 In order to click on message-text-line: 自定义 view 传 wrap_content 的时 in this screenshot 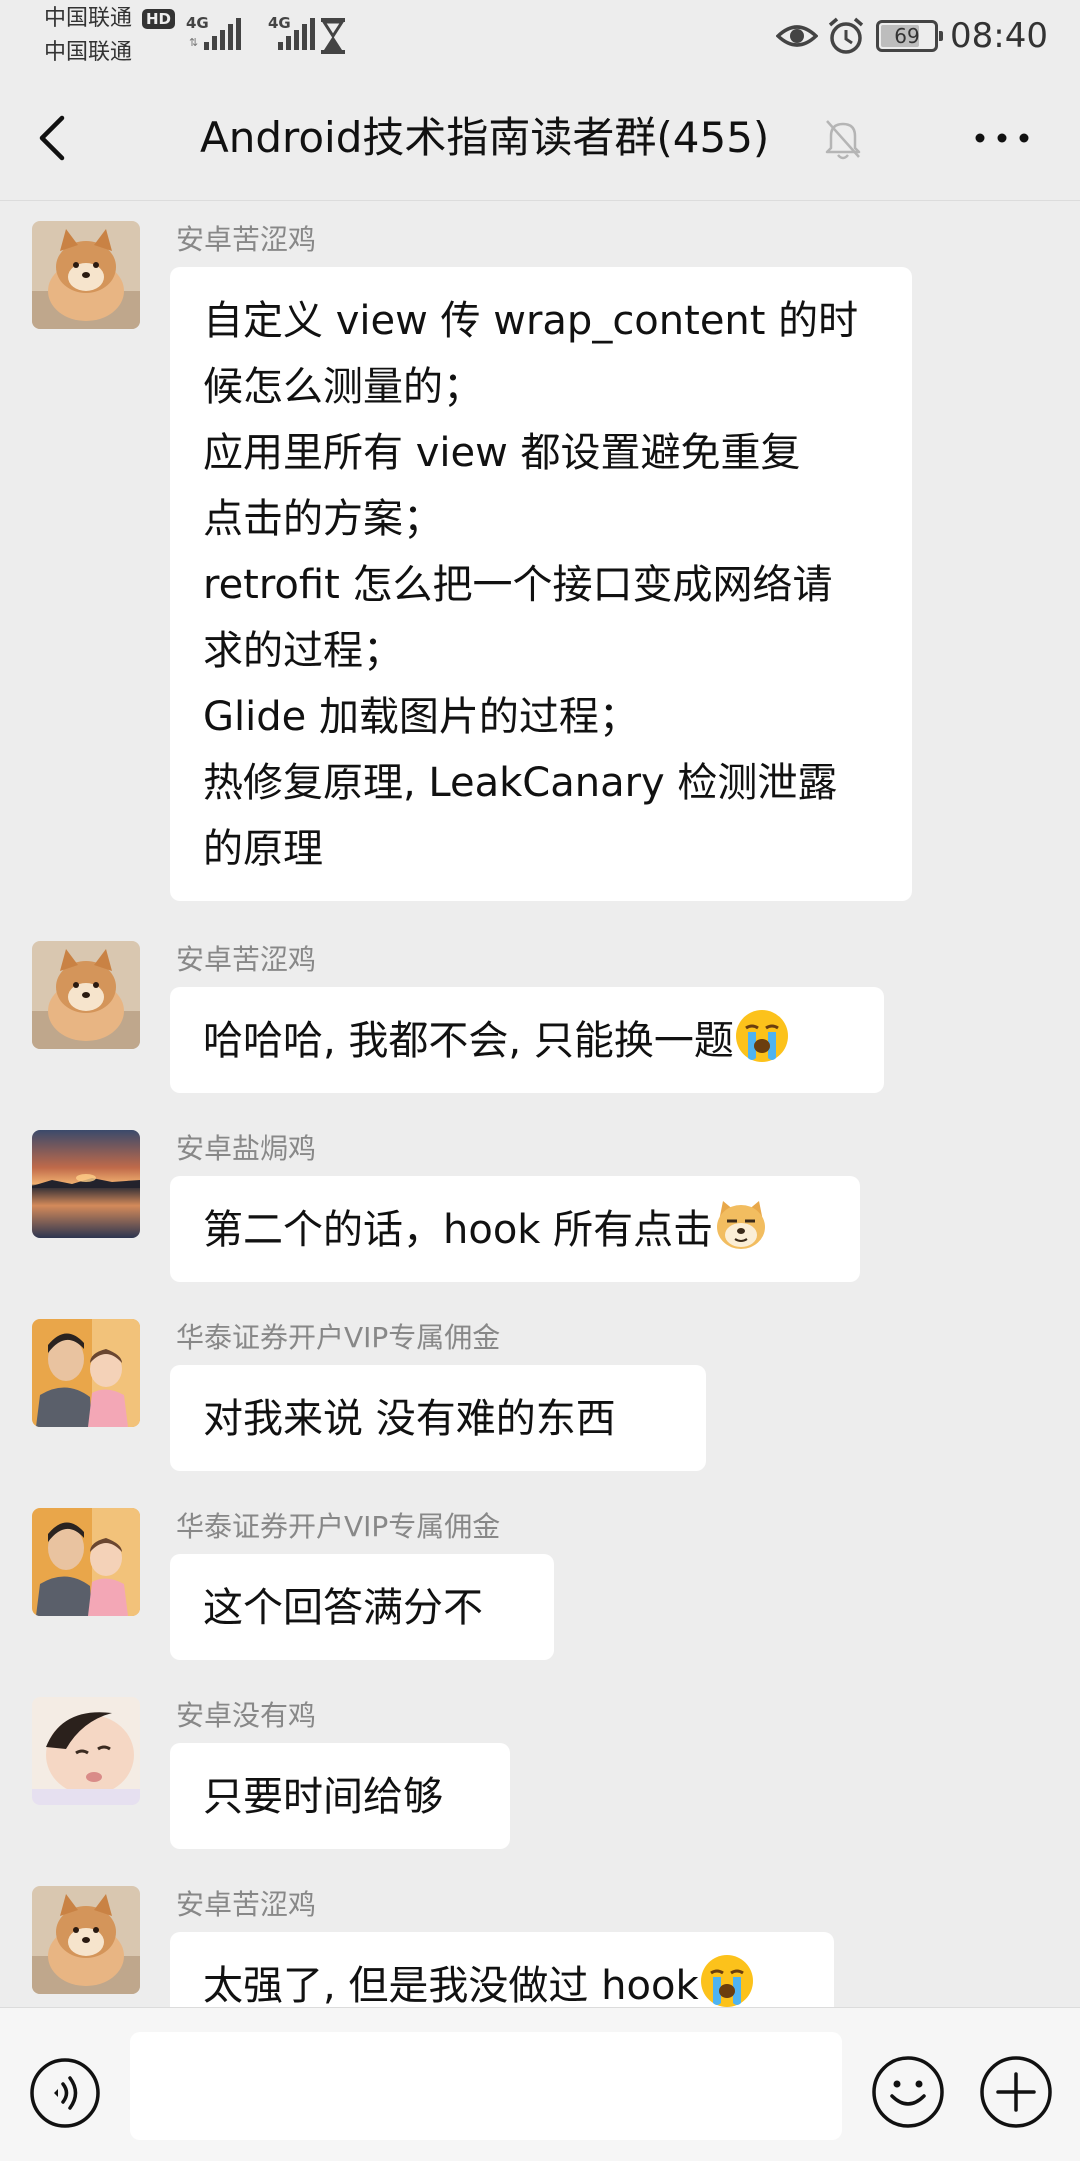, I will do `click(531, 321)`.